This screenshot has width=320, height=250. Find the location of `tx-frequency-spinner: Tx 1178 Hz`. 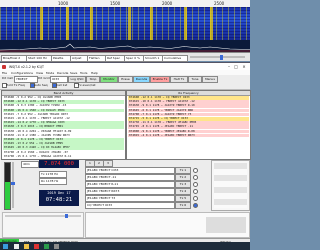

tx-frequency-spinner: Tx 1178 Hz is located at coordinates (53, 174).